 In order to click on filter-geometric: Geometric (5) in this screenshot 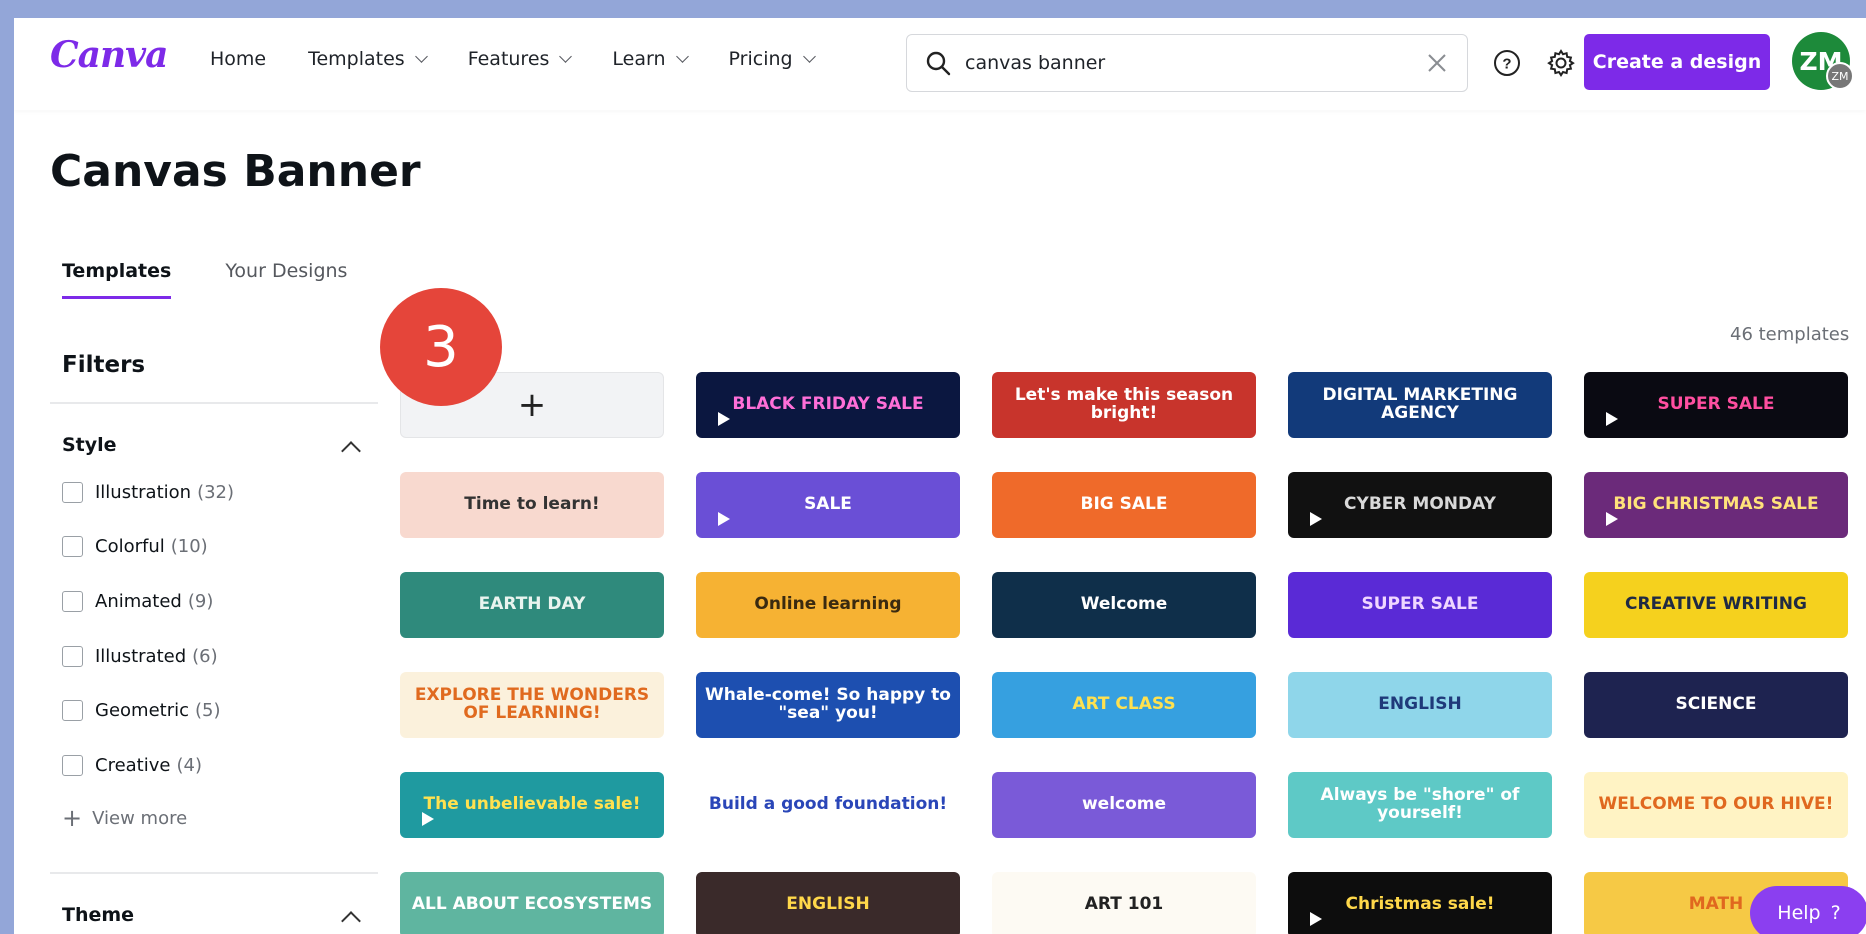, I will do `click(141, 710)`.